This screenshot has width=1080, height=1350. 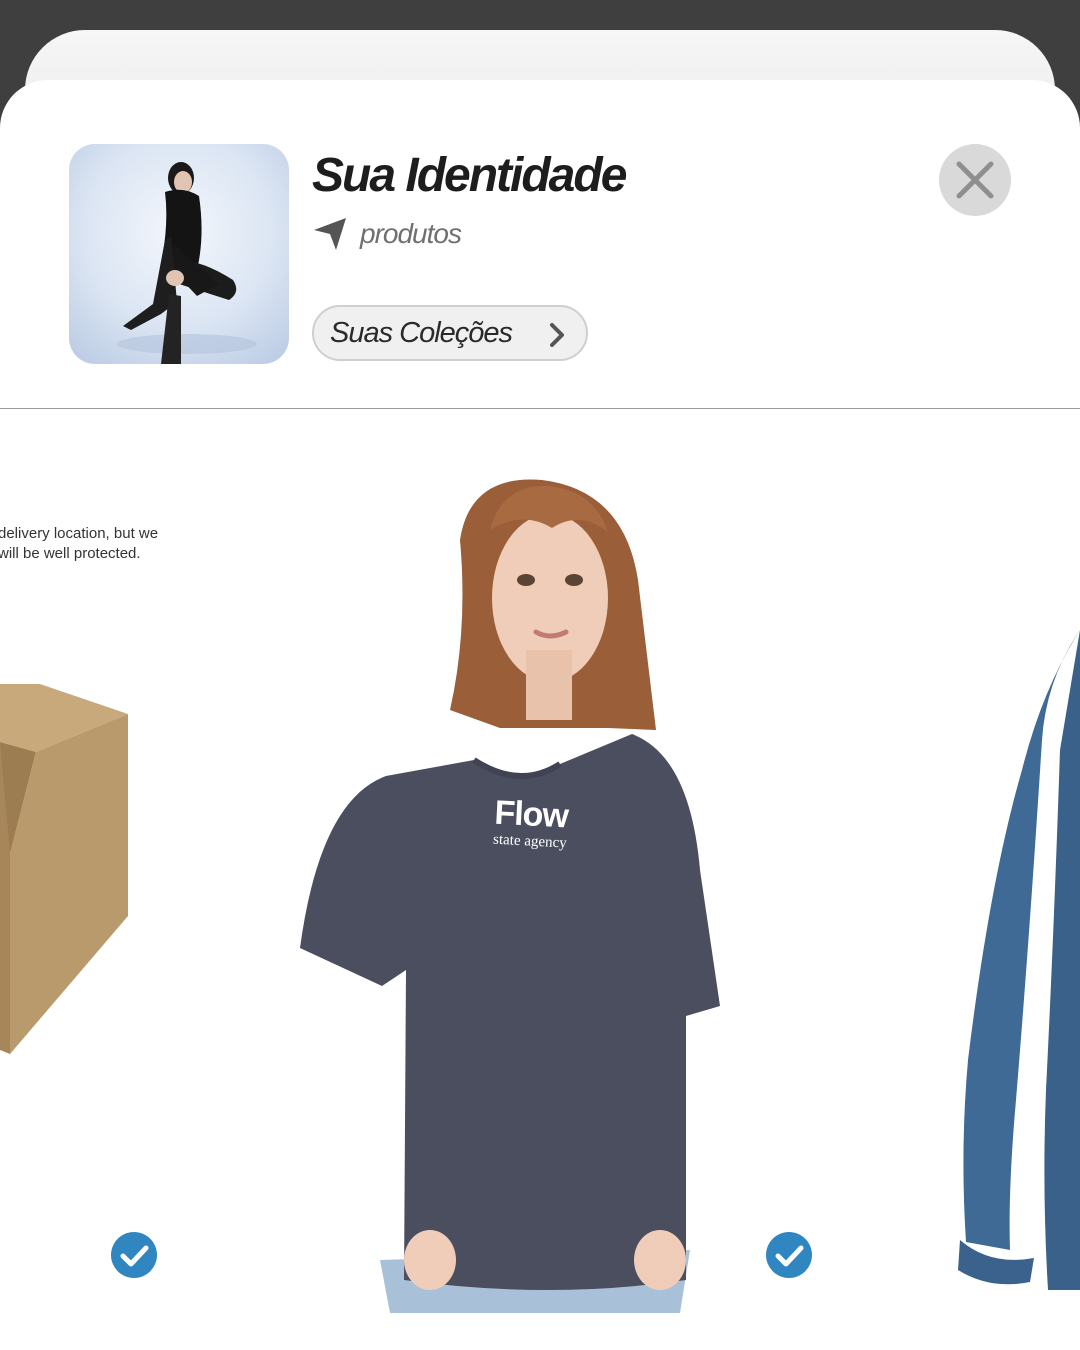 What do you see at coordinates (70, 553) in the screenshot?
I see `shipping-note-line: will be well protected.` at bounding box center [70, 553].